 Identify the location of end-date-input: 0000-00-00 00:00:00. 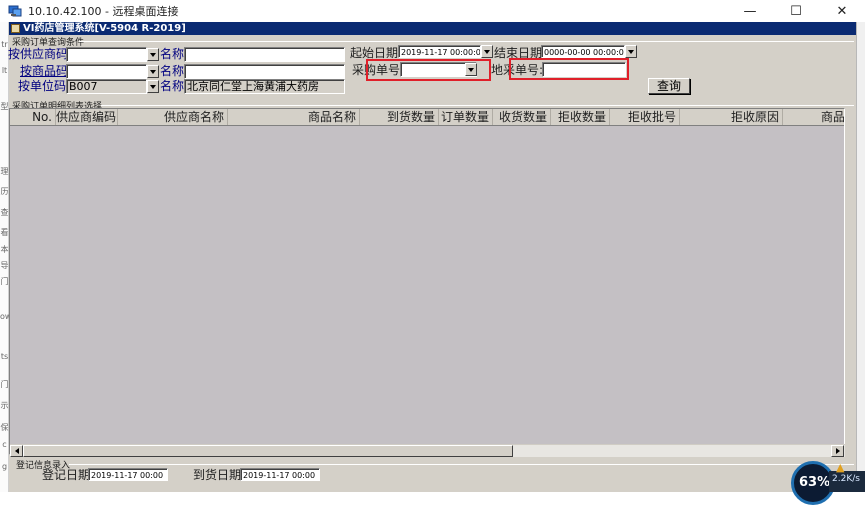
(583, 51).